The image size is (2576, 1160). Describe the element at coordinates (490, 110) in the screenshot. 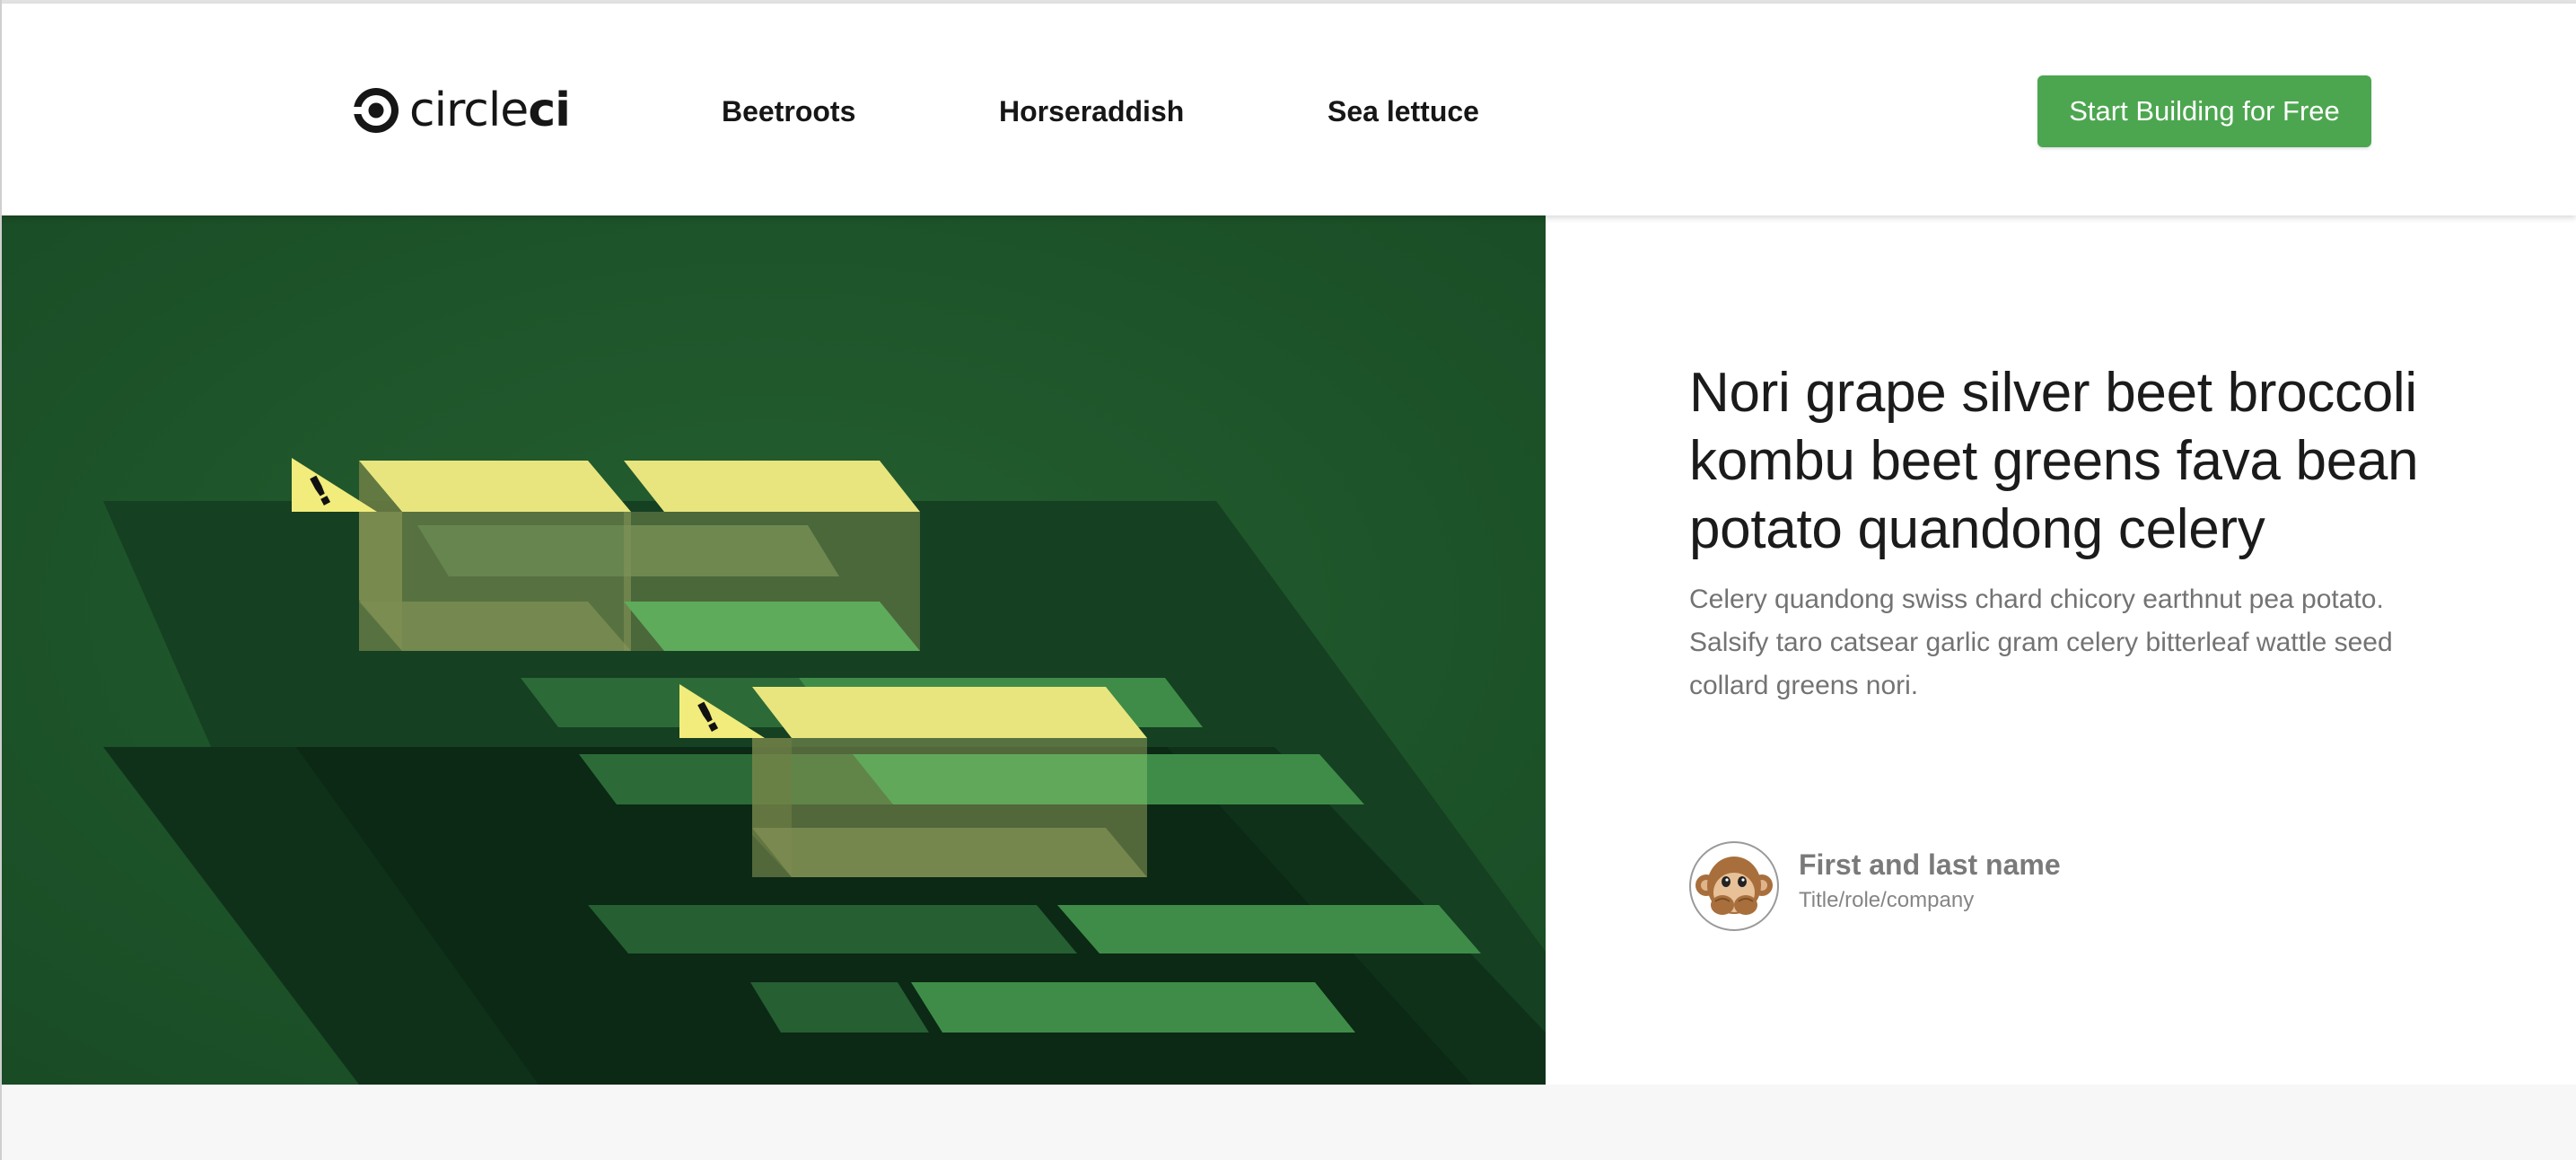

I see `brand-wordmark: circleci` at that location.